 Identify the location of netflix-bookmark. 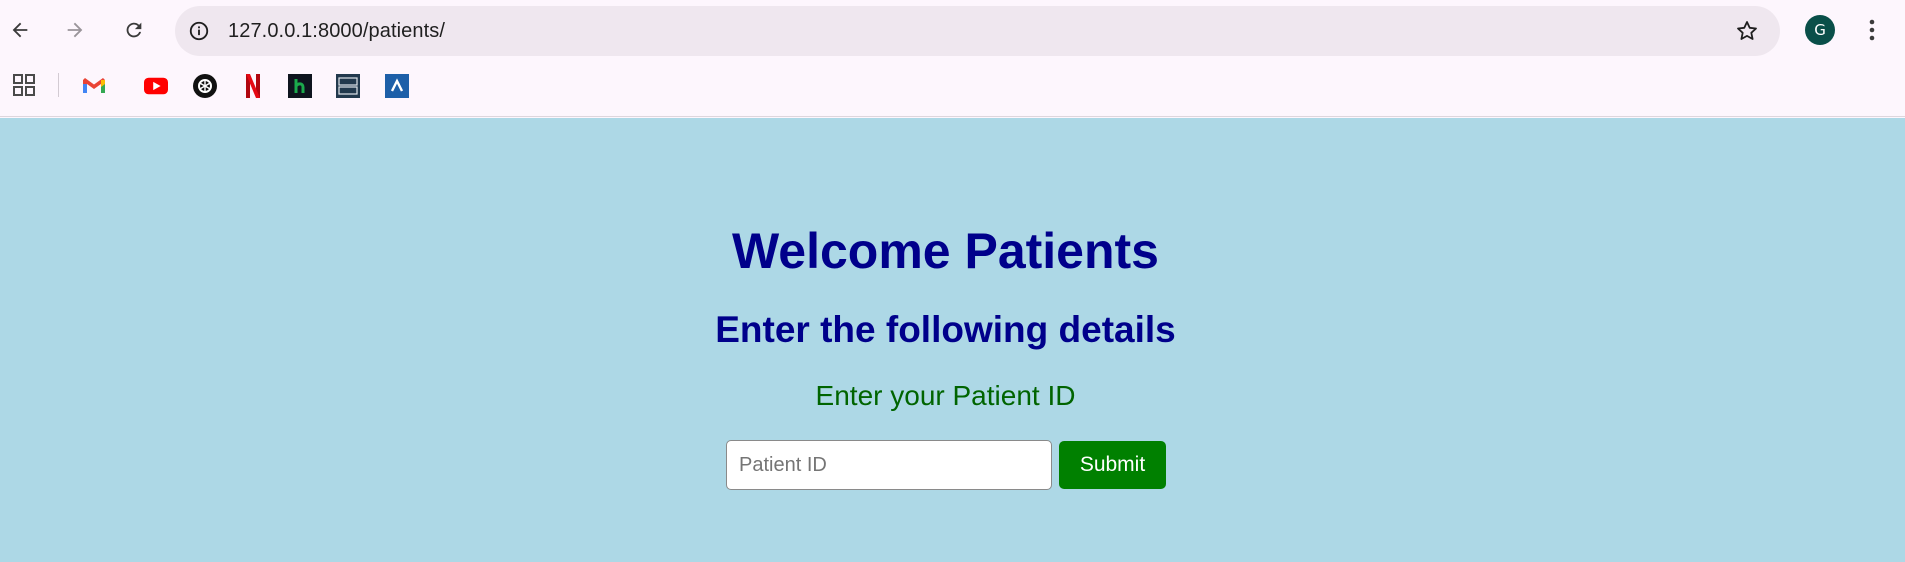
(253, 86).